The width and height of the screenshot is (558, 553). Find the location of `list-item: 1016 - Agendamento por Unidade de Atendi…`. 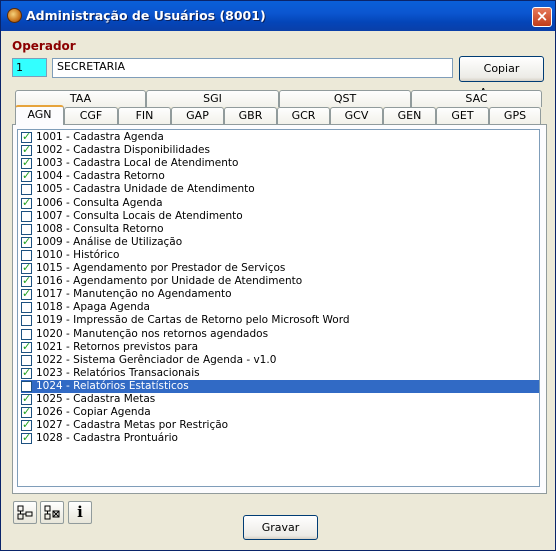

list-item: 1016 - Agendamento por Unidade de Atendi… is located at coordinates (280, 281).